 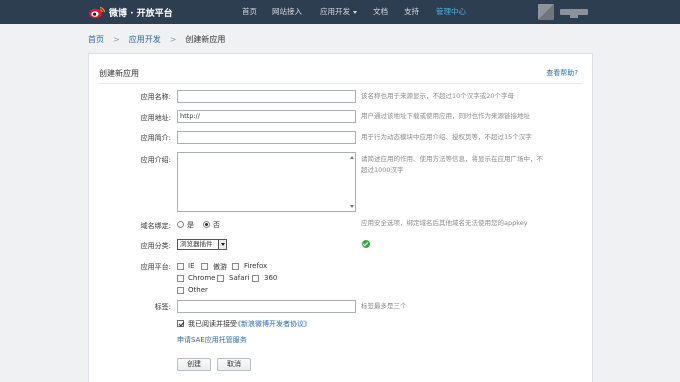 I want to click on weibo-eye-icon, so click(x=97, y=12).